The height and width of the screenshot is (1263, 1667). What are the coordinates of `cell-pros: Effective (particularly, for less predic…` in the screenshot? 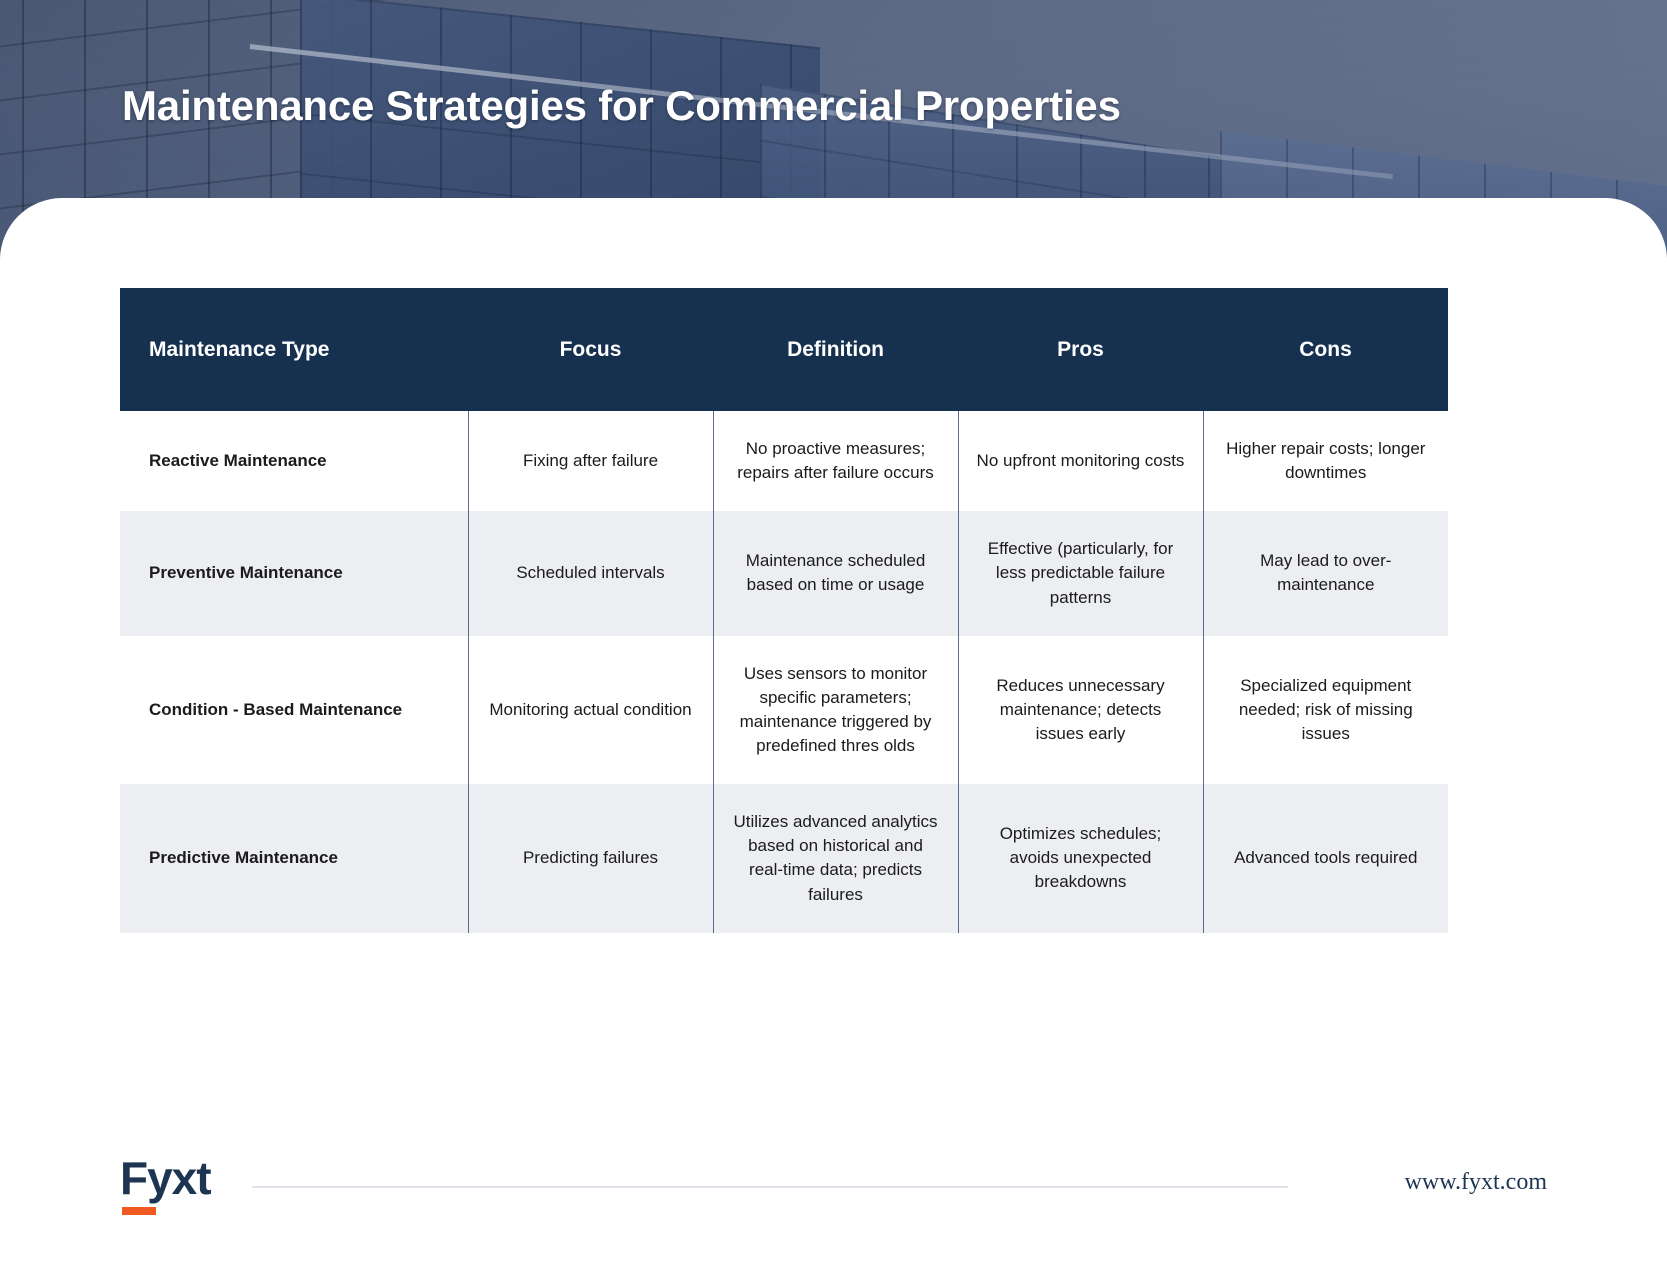 It's located at (1080, 573).